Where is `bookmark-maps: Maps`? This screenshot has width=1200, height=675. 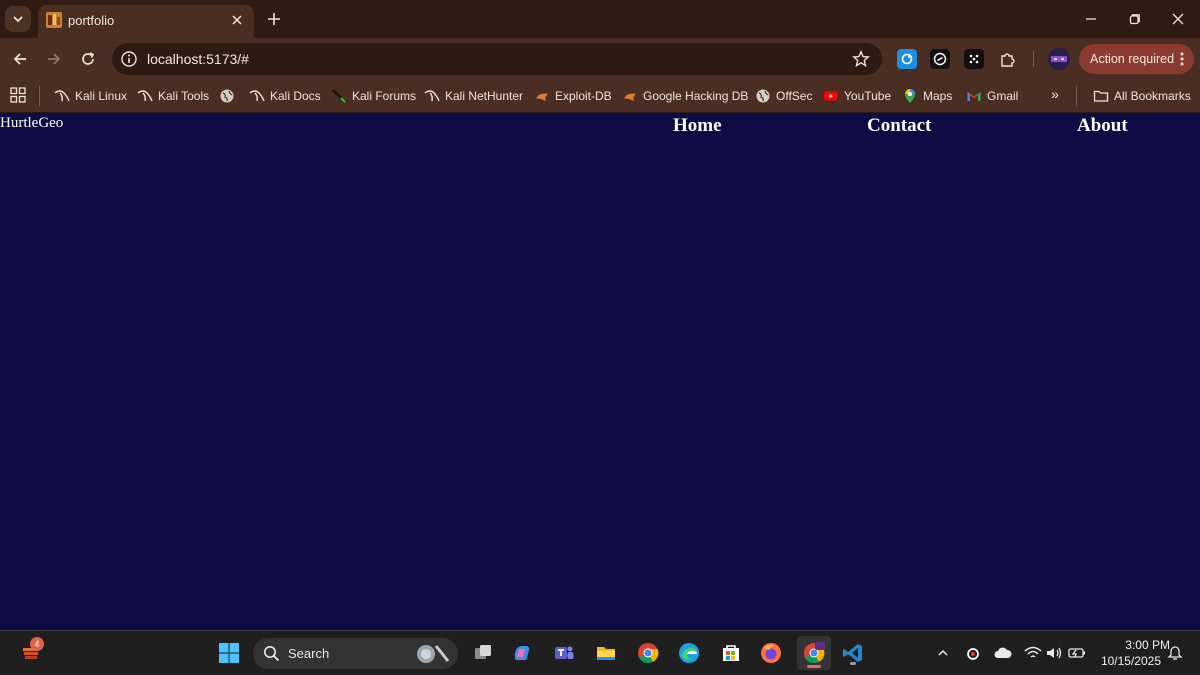
bookmark-maps: Maps is located at coordinates (927, 96).